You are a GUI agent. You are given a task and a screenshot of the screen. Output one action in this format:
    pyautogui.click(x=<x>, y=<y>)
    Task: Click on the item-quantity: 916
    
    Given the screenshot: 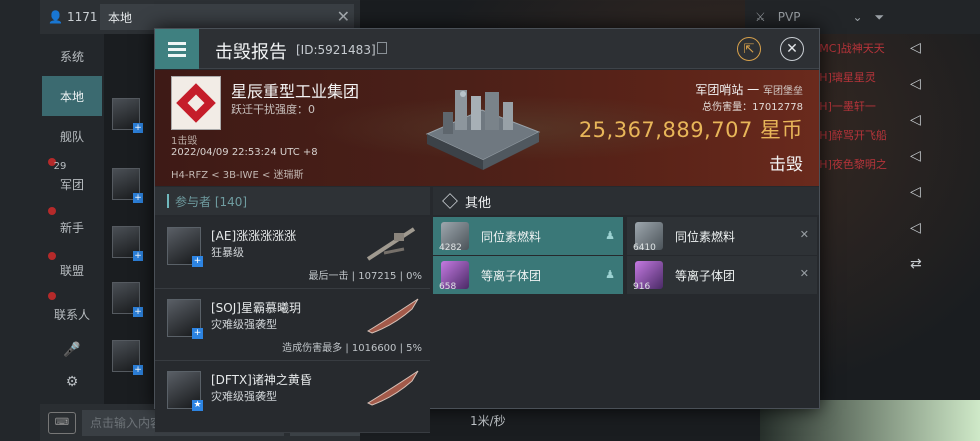 What is the action you would take?
    pyautogui.click(x=642, y=287)
    